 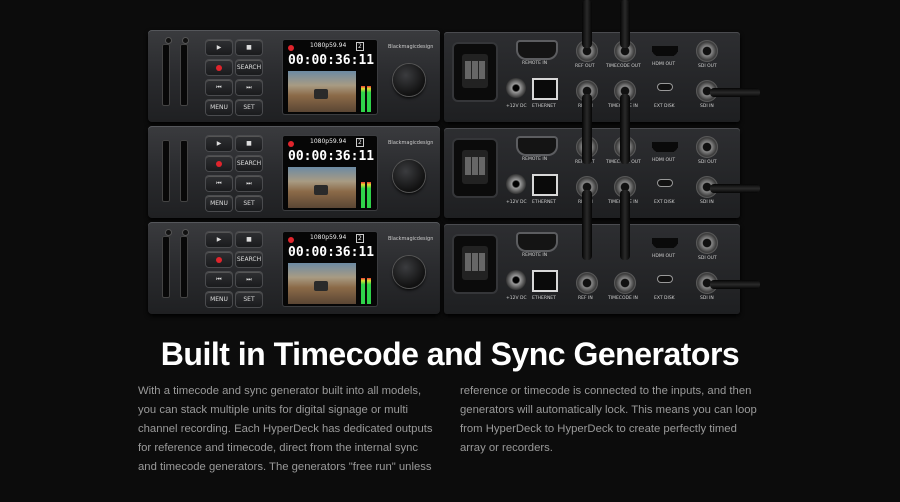 I want to click on timecode-in-label: TIMECODE IN, so click(x=623, y=298).